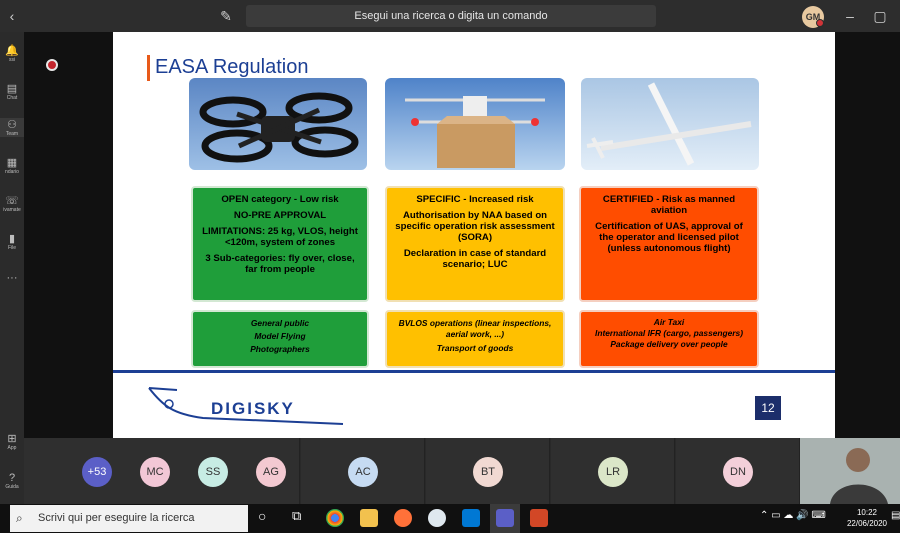 Image resolution: width=900 pixels, height=533 pixels. I want to click on teams-icon: ⚇, so click(12, 125).